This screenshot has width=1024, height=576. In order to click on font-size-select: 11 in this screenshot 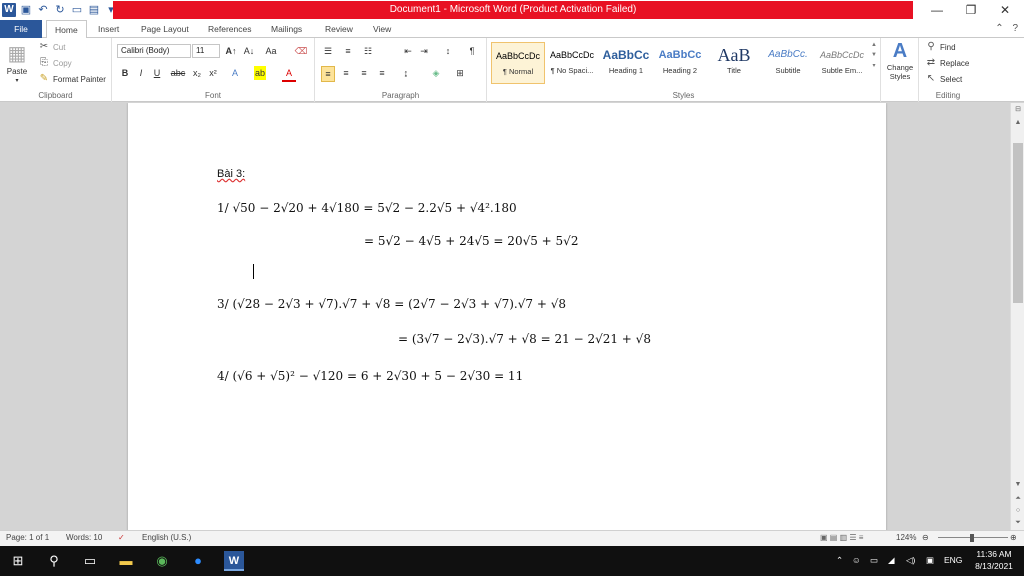, I will do `click(206, 51)`.